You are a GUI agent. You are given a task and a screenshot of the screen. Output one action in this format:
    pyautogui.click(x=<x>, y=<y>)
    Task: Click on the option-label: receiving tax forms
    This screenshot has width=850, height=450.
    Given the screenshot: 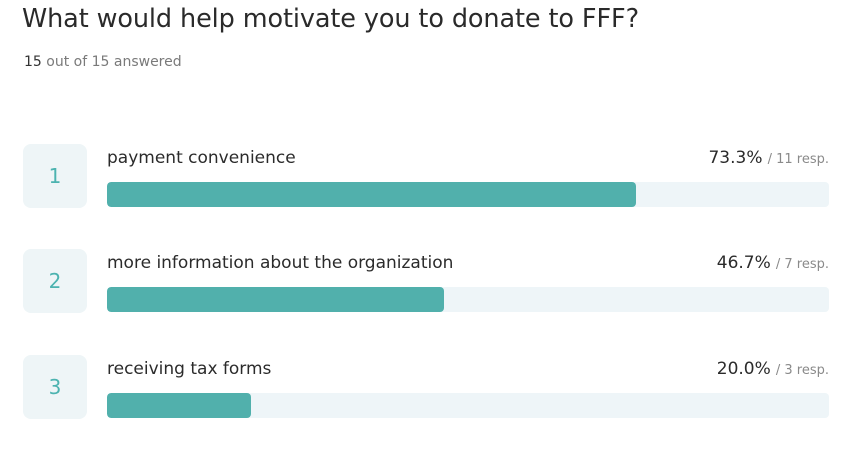 What is the action you would take?
    pyautogui.click(x=189, y=369)
    